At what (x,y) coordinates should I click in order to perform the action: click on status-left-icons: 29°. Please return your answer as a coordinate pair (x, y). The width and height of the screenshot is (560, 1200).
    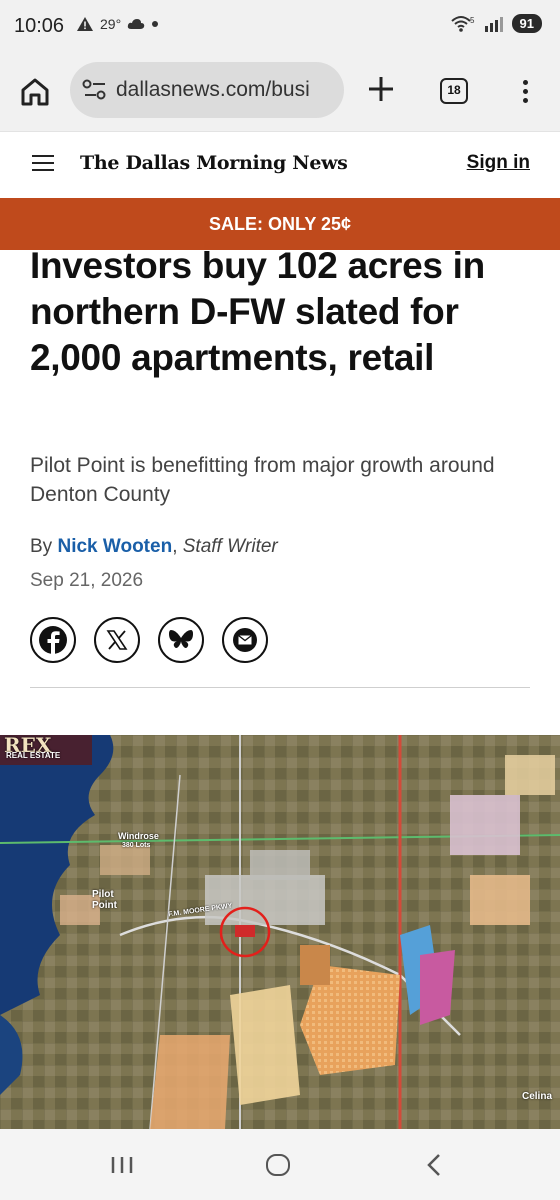
    Looking at the image, I should click on (117, 24).